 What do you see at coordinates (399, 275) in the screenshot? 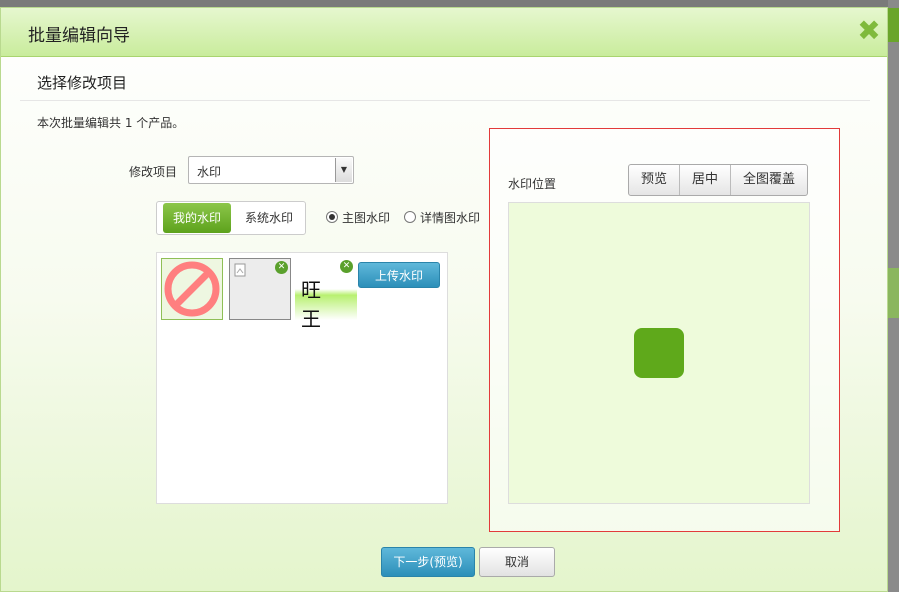
I see `upload-watermark-button: 上传水印` at bounding box center [399, 275].